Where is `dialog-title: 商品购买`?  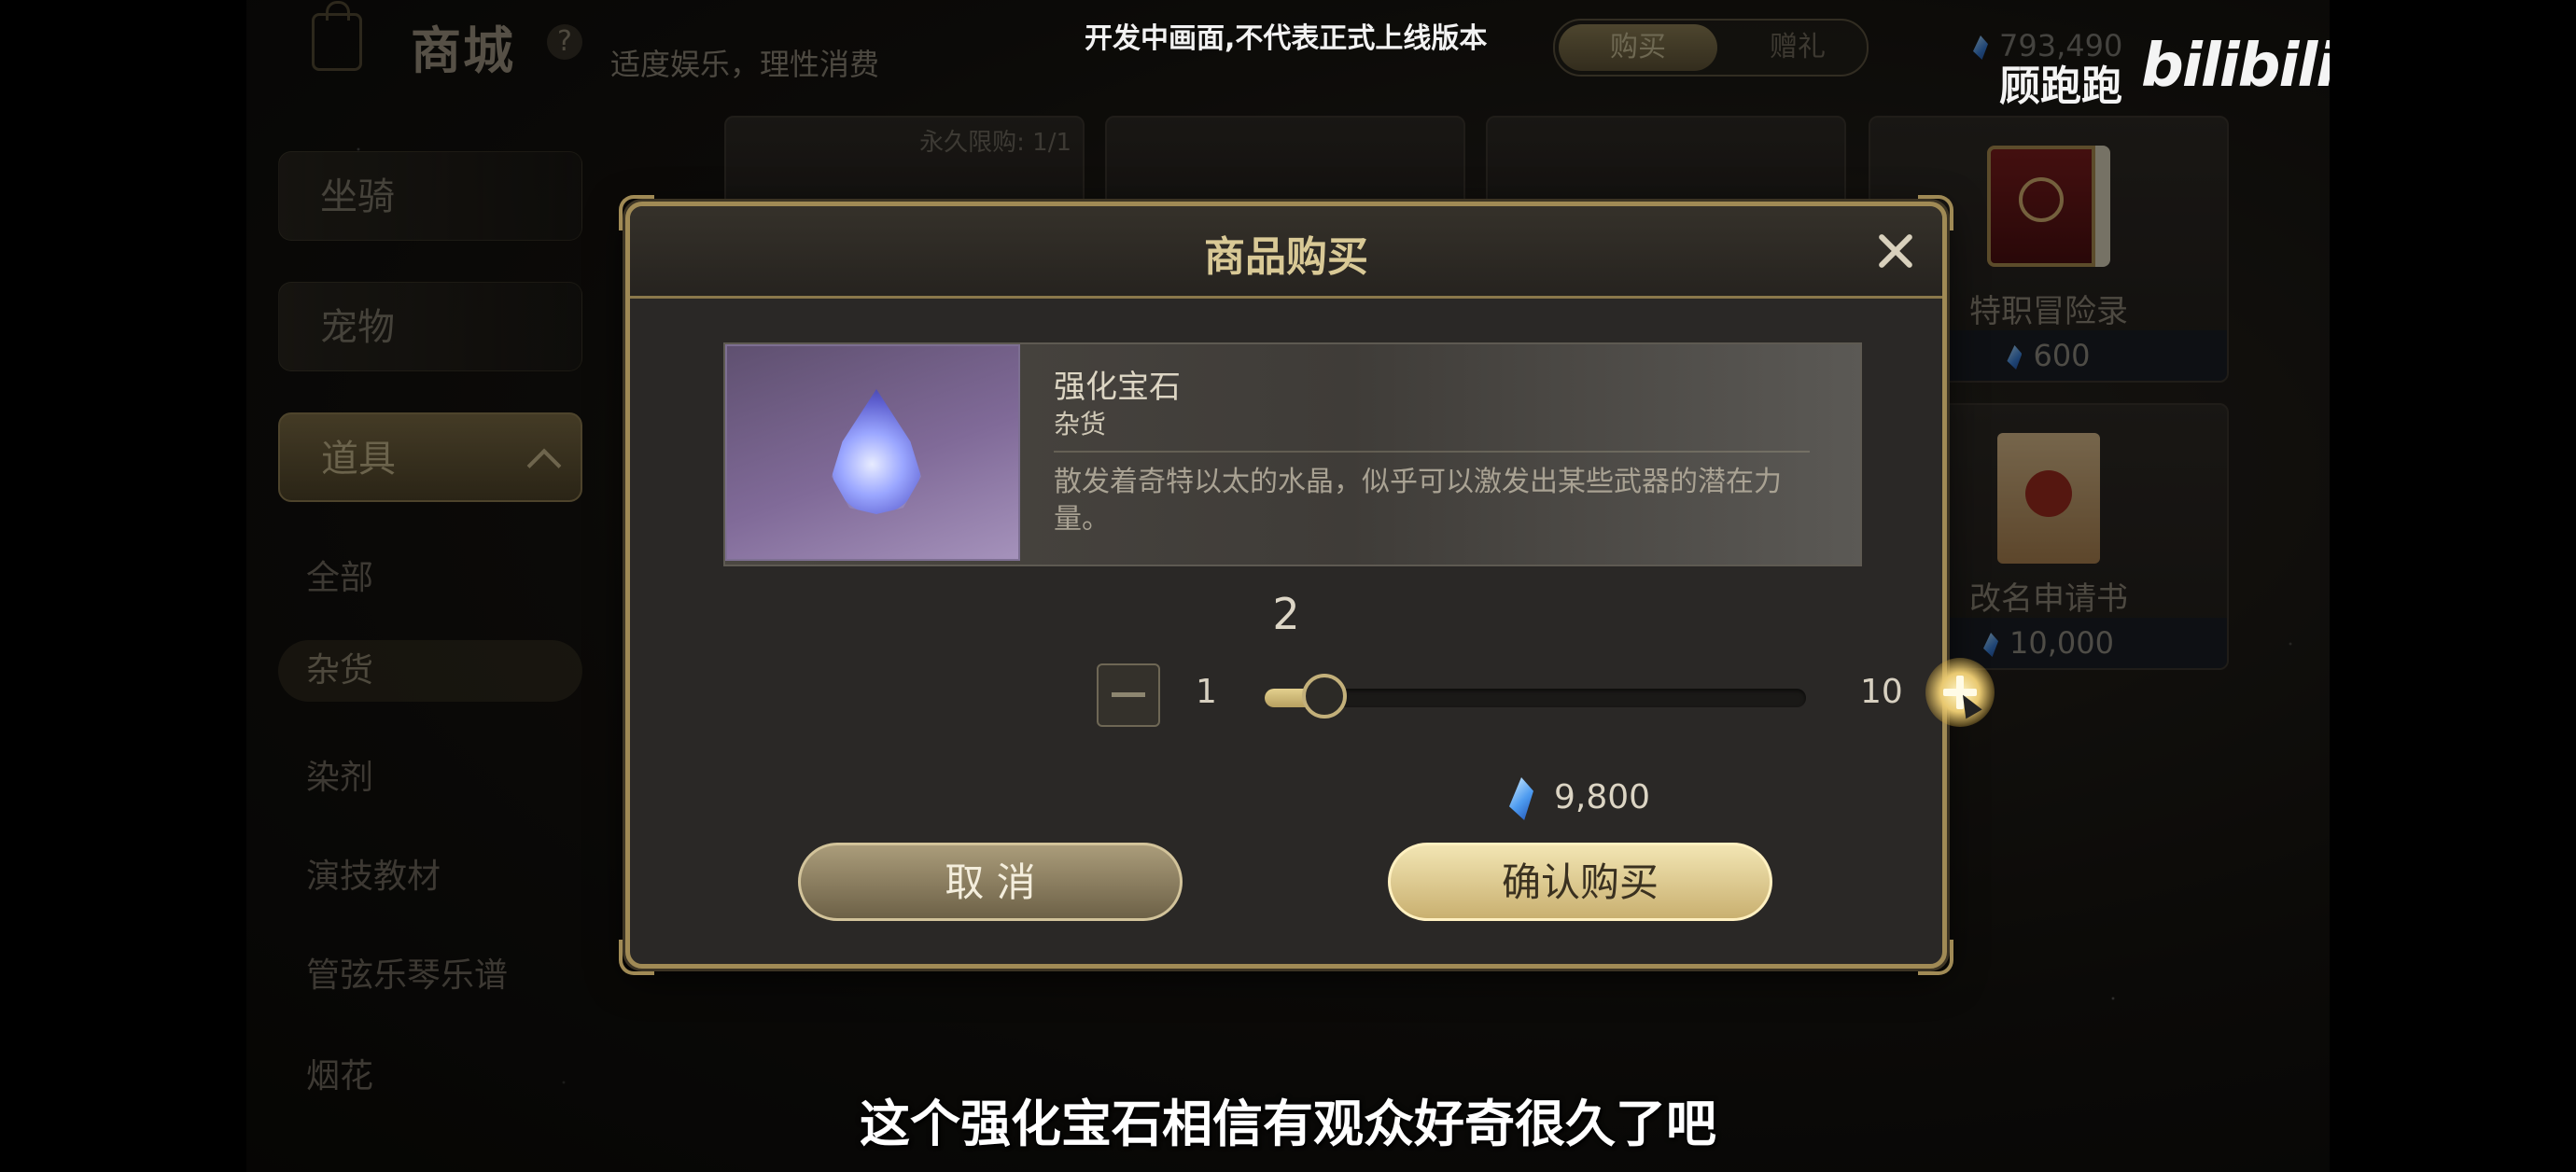
dialog-title: 商品购买 is located at coordinates (1286, 257).